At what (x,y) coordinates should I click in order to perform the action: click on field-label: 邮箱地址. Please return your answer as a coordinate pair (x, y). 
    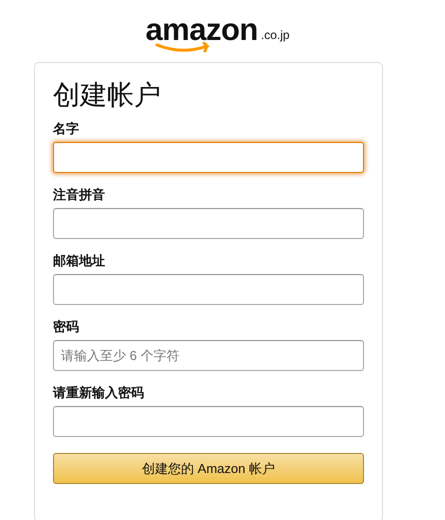
    Looking at the image, I should click on (79, 261).